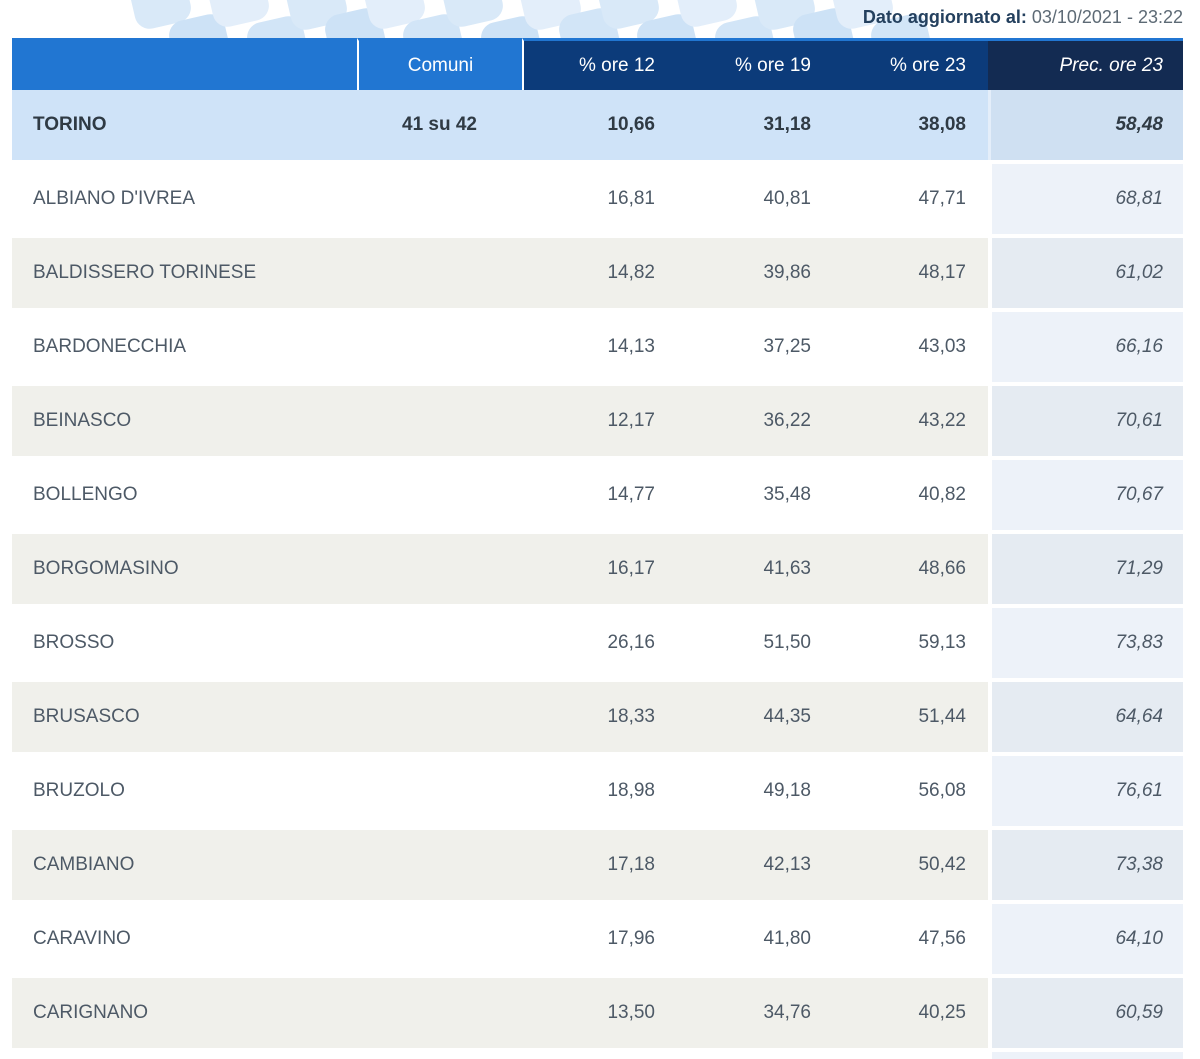 The image size is (1200, 1059). What do you see at coordinates (910, 495) in the screenshot?
I see `ore23-value: 40,82` at bounding box center [910, 495].